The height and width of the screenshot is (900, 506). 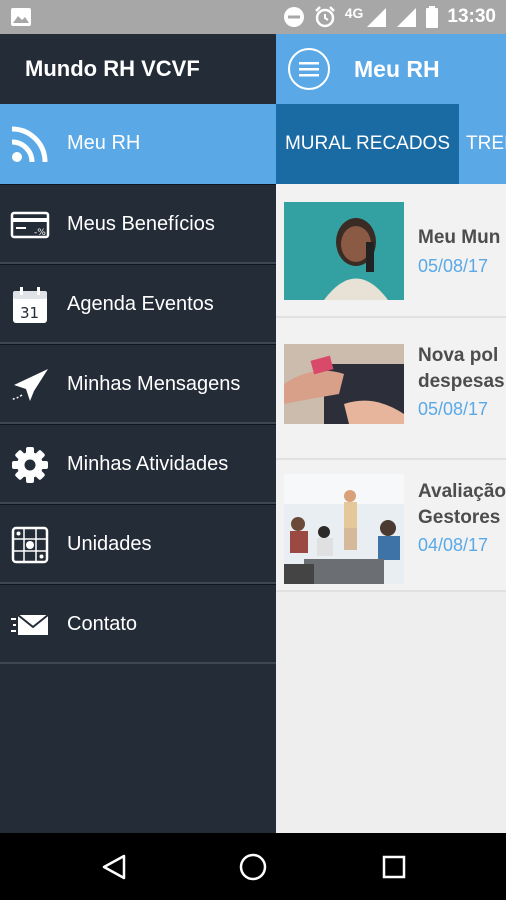 What do you see at coordinates (30, 545) in the screenshot?
I see `unit-grid-icon` at bounding box center [30, 545].